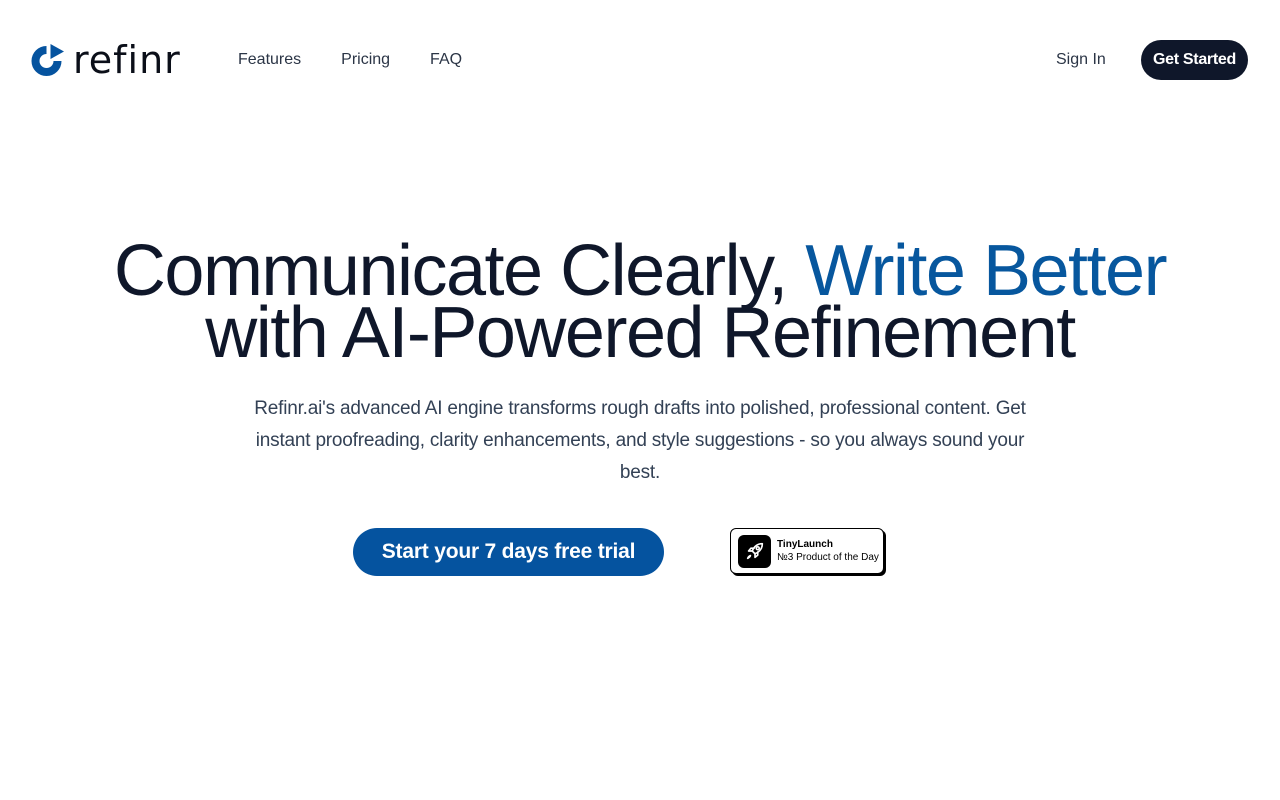 The width and height of the screenshot is (1280, 800). Describe the element at coordinates (269, 60) in the screenshot. I see `nav-features: Features` at that location.